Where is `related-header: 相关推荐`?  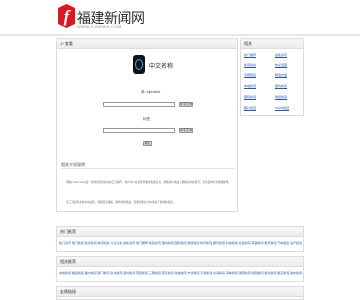
related-header: 相关推荐 is located at coordinates (180, 262).